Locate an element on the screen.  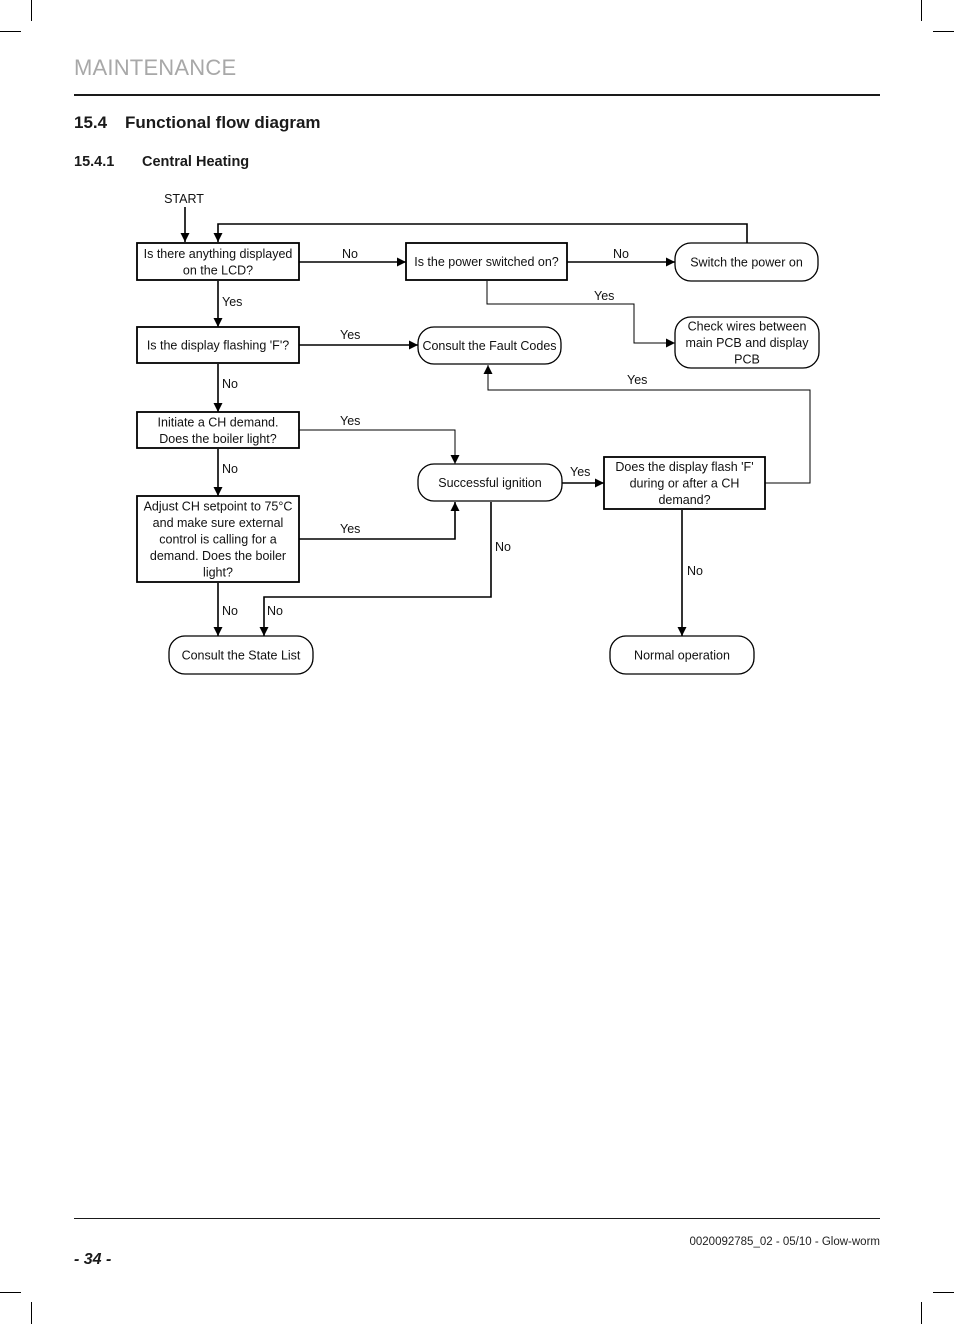
node-text: Adjust CH setpoint to 75°C is located at coordinates (218, 507).